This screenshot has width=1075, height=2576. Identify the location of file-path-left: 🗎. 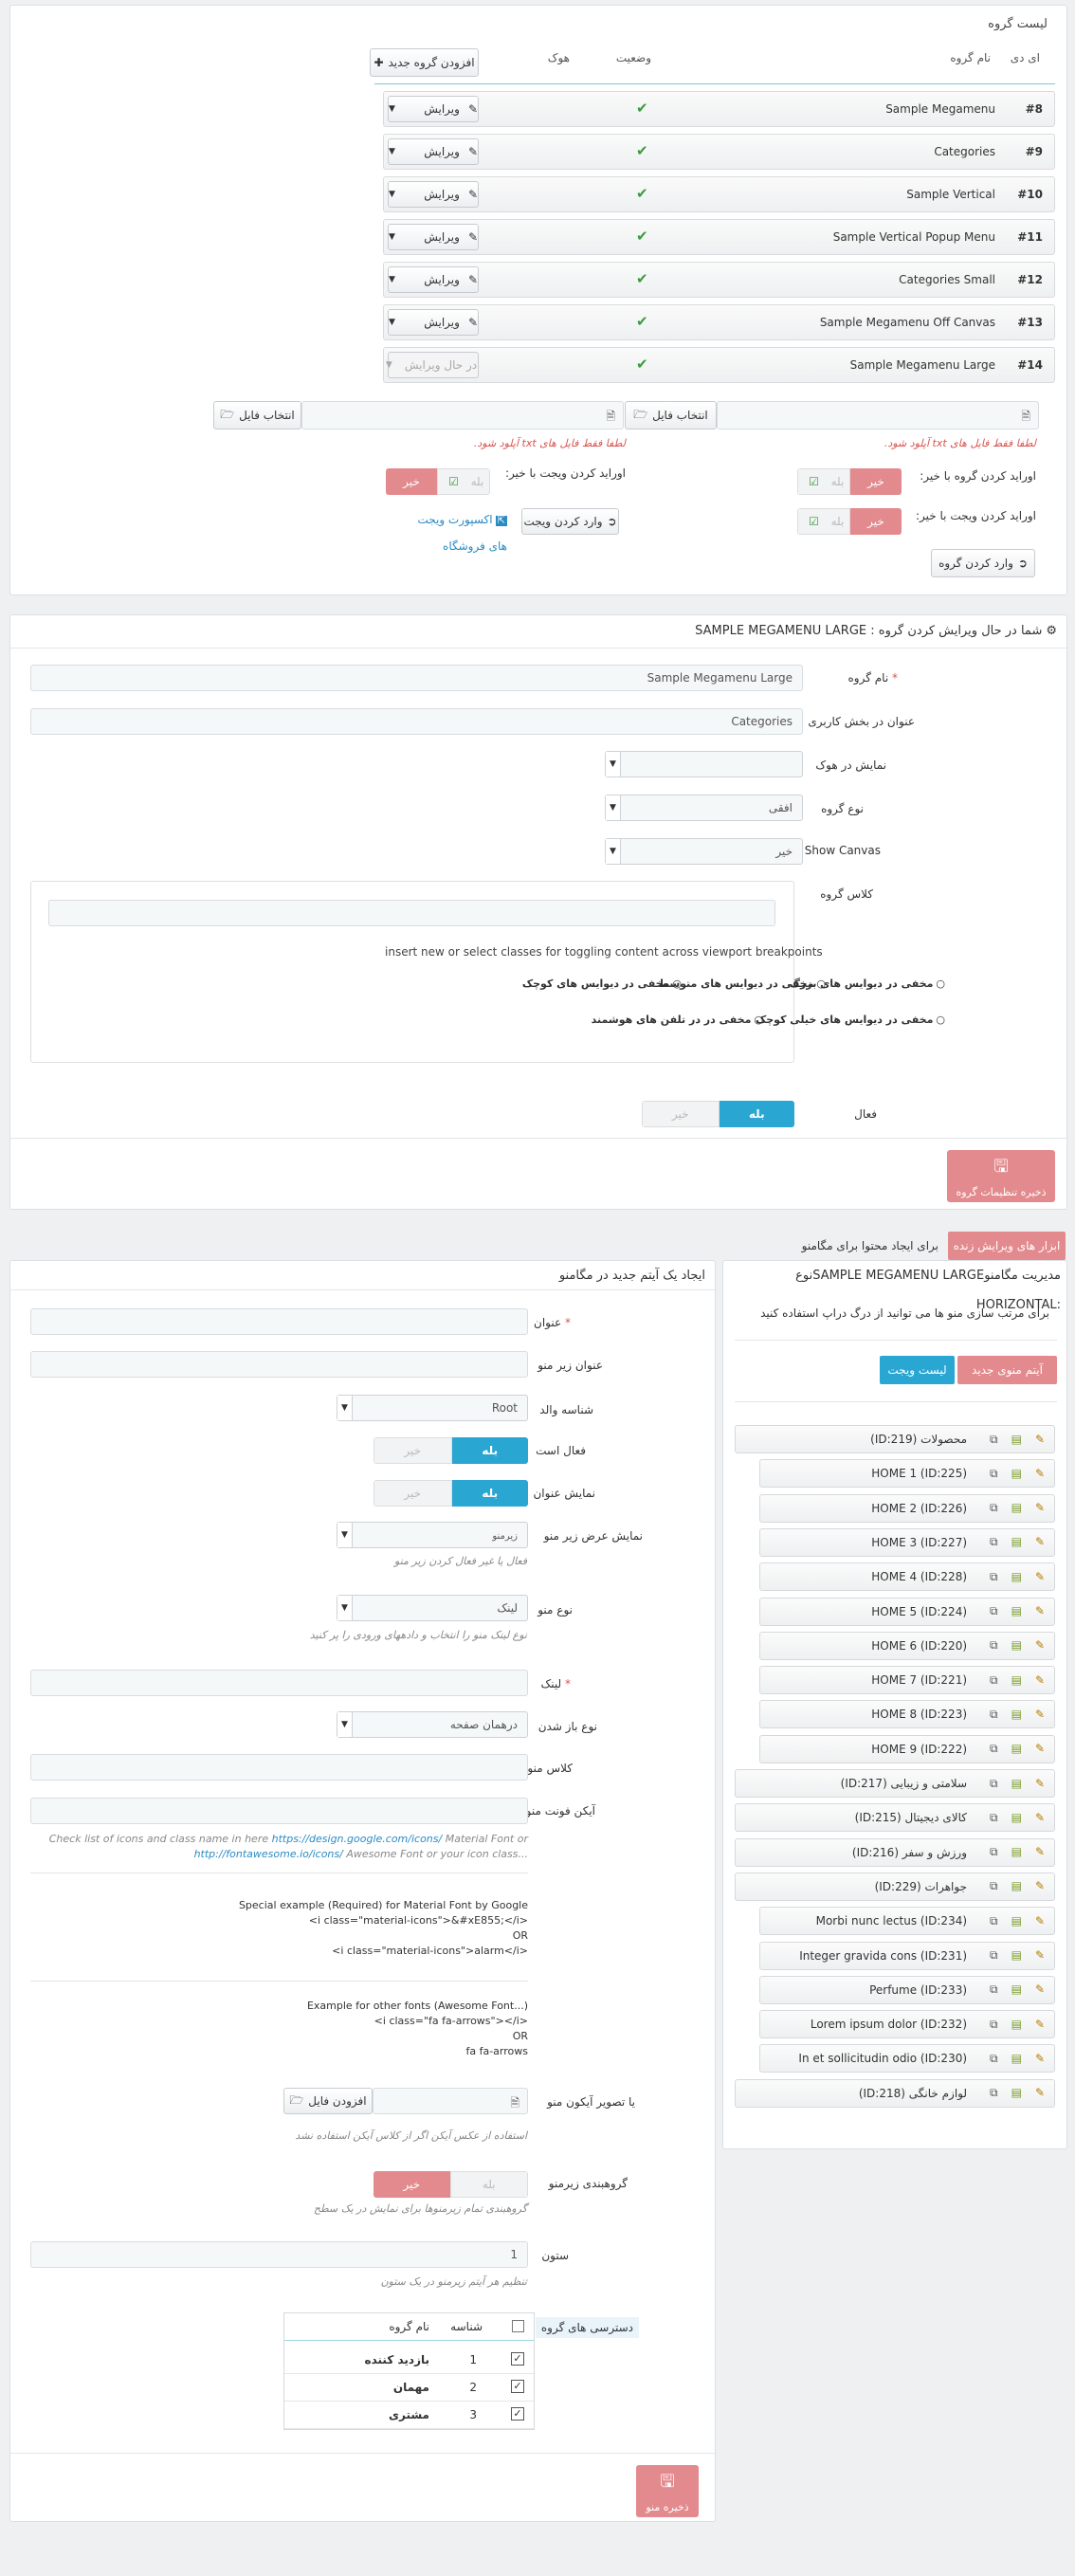
(462, 415).